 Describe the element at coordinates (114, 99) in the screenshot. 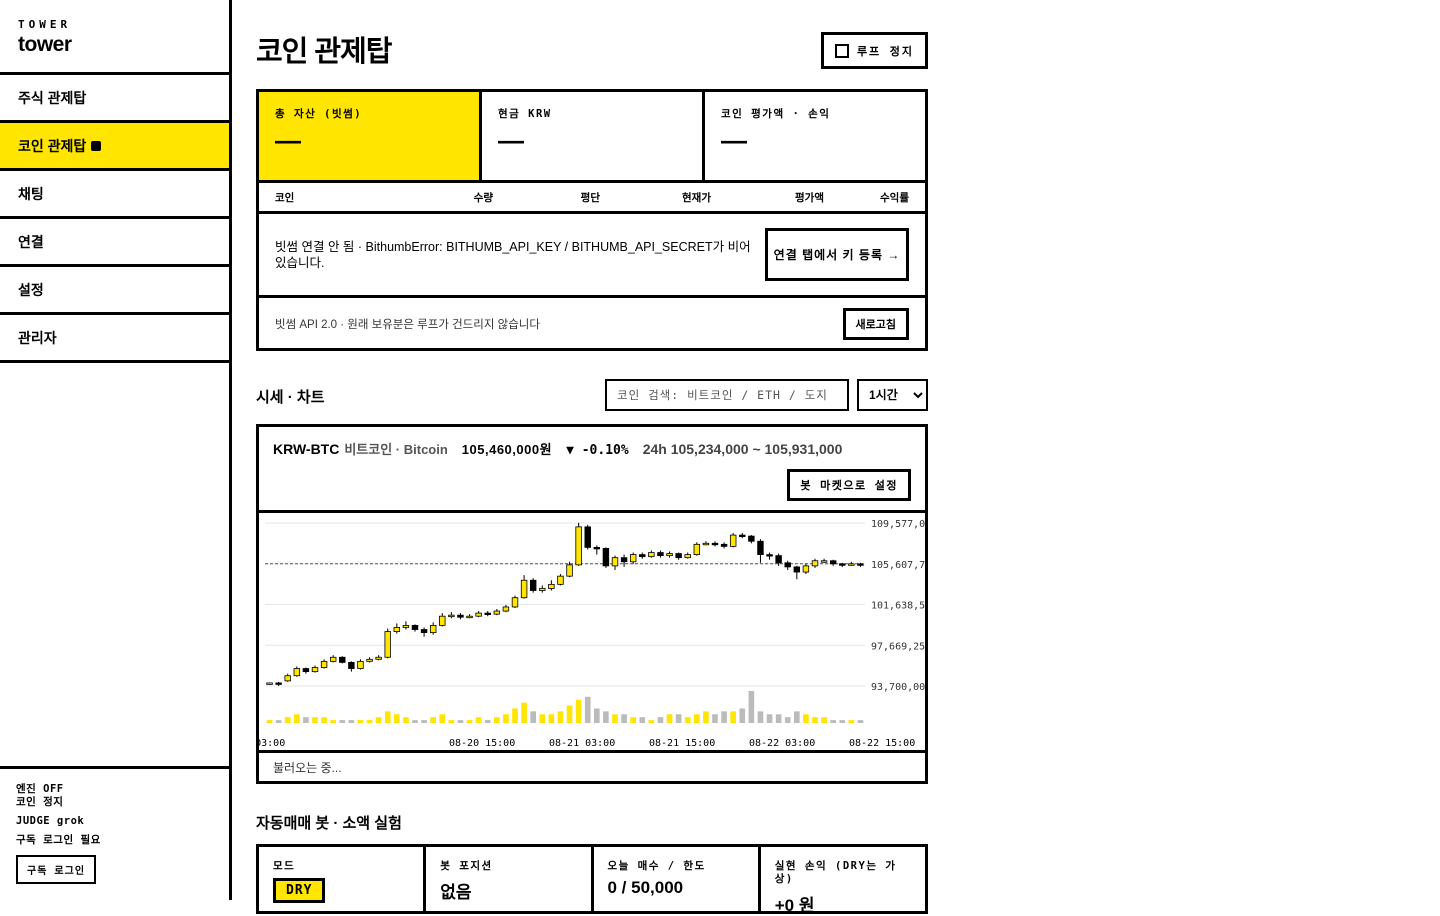

I see `sidebar-item-stock-tower: 주식 관제탑` at that location.